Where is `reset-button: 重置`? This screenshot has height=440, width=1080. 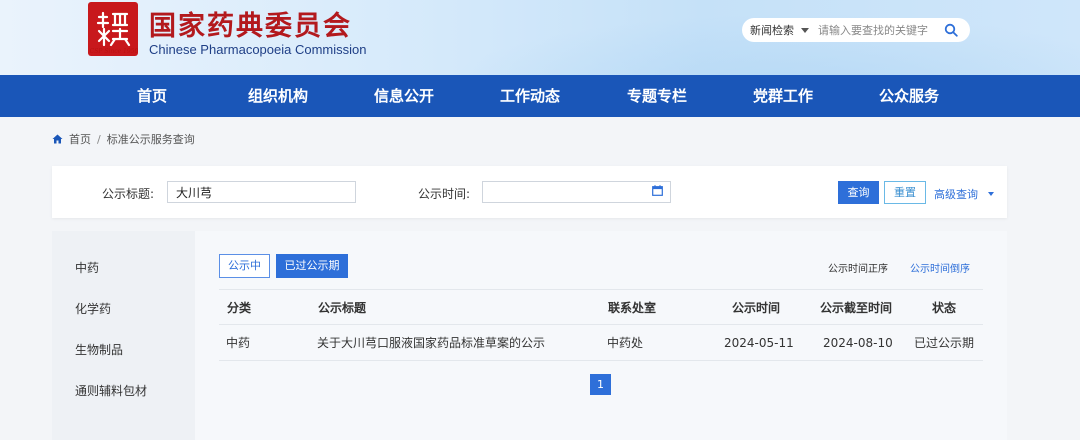
reset-button: 重置 is located at coordinates (905, 192).